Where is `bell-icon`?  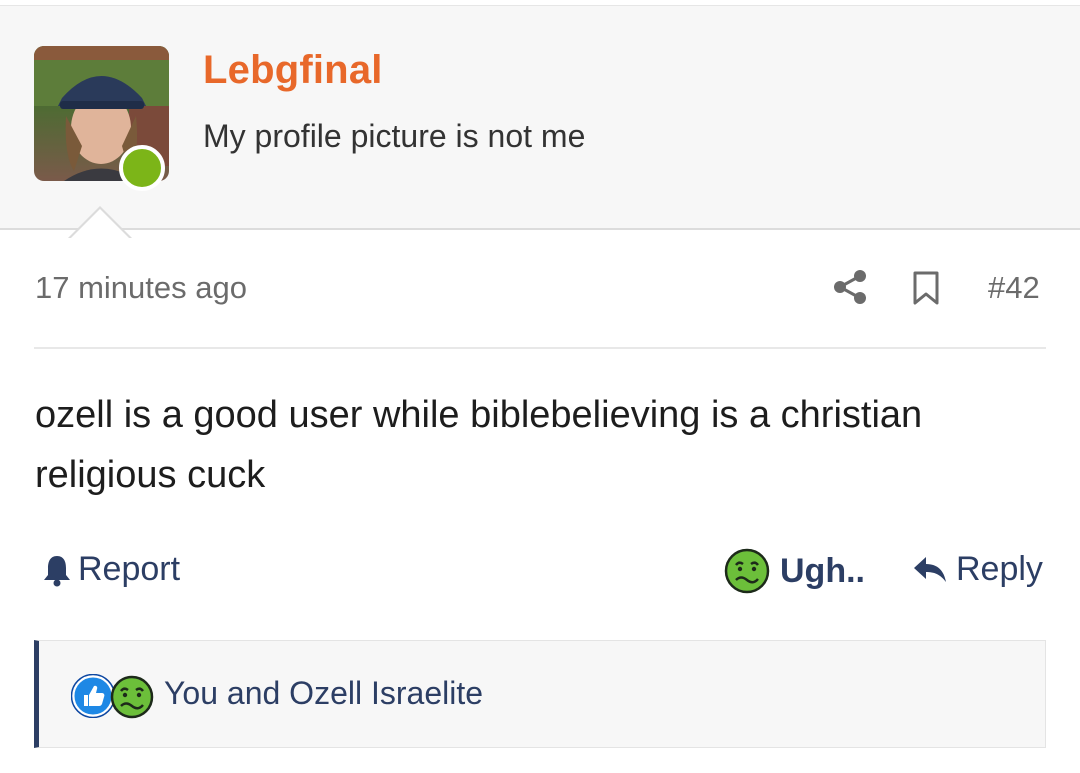
bell-icon is located at coordinates (57, 570).